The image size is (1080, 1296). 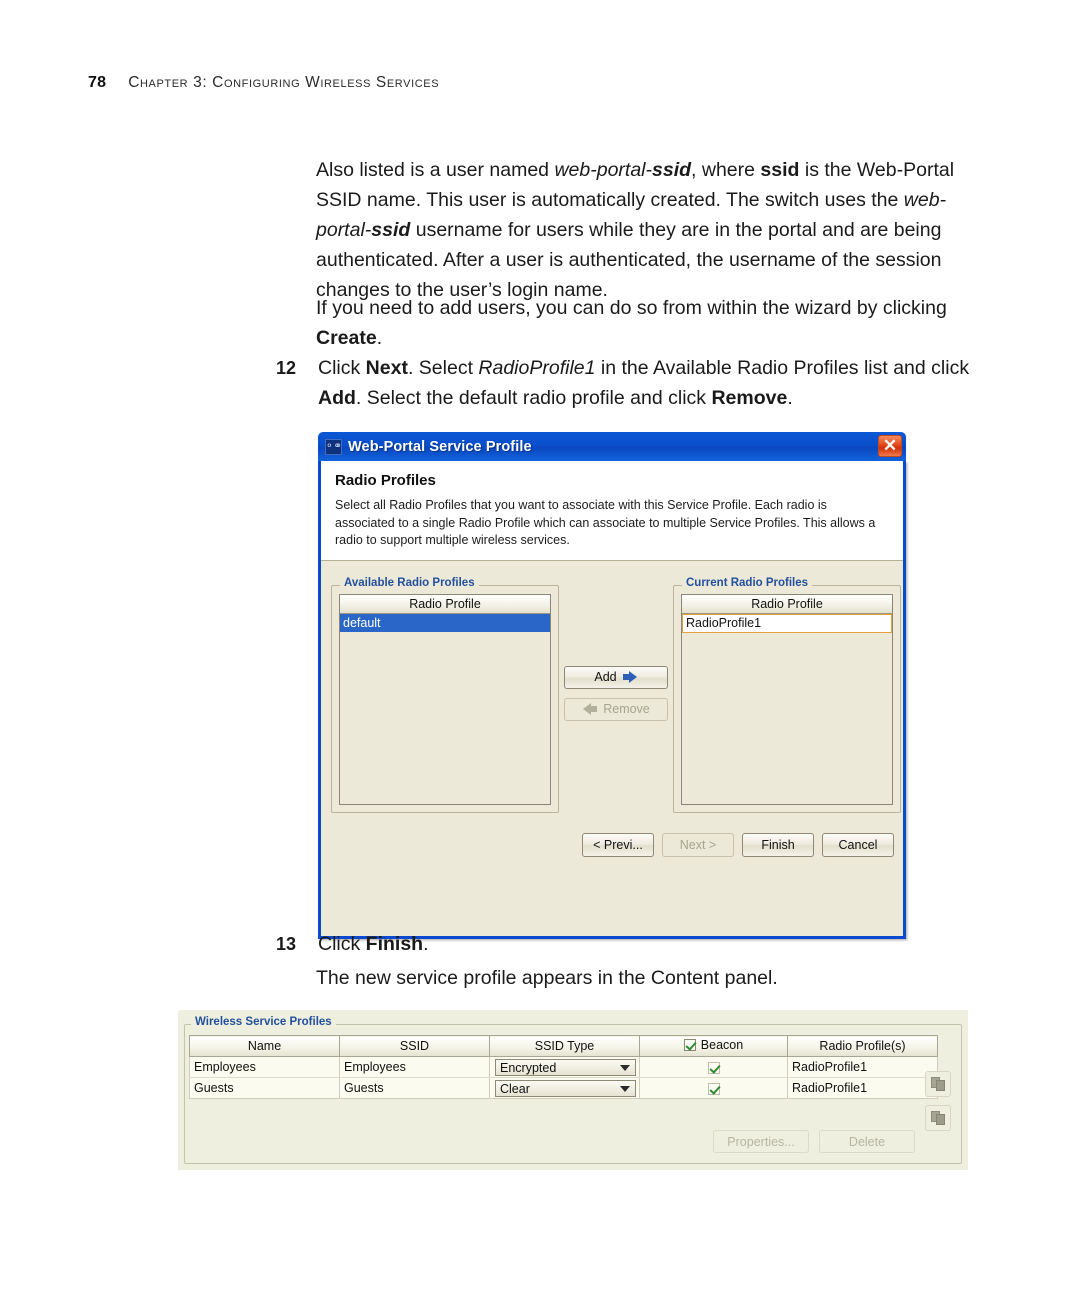 What do you see at coordinates (590, 709) in the screenshot?
I see `arrow-left-icon` at bounding box center [590, 709].